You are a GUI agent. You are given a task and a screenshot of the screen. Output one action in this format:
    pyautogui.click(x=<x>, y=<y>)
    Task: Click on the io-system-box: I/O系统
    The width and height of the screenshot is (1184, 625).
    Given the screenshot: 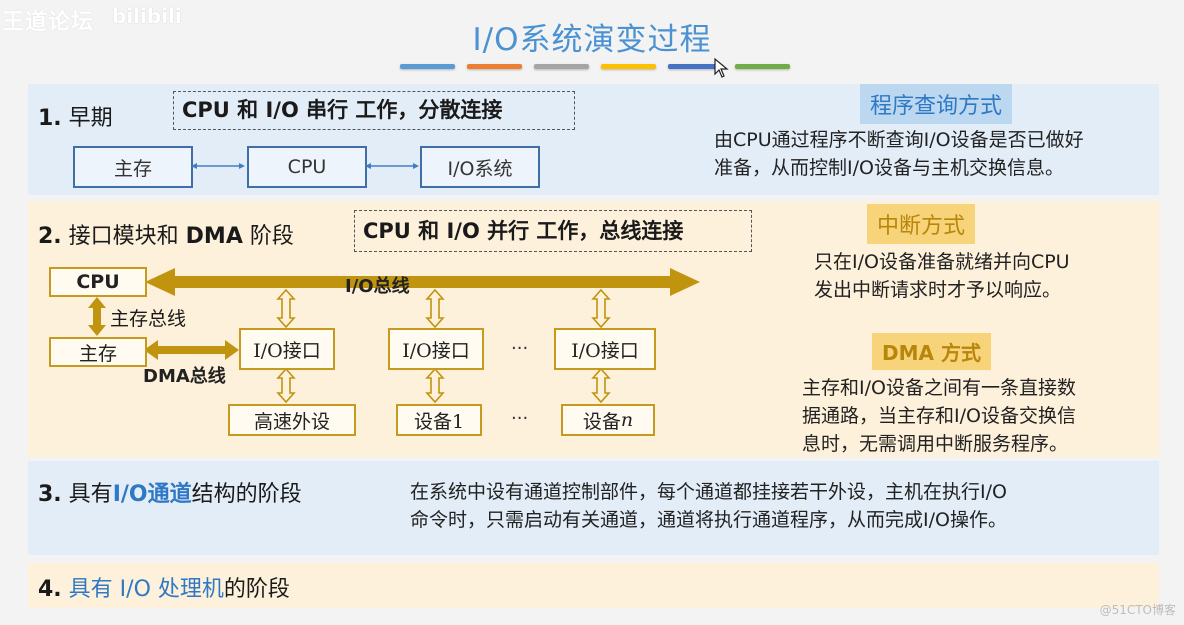 What is the action you would take?
    pyautogui.click(x=480, y=167)
    